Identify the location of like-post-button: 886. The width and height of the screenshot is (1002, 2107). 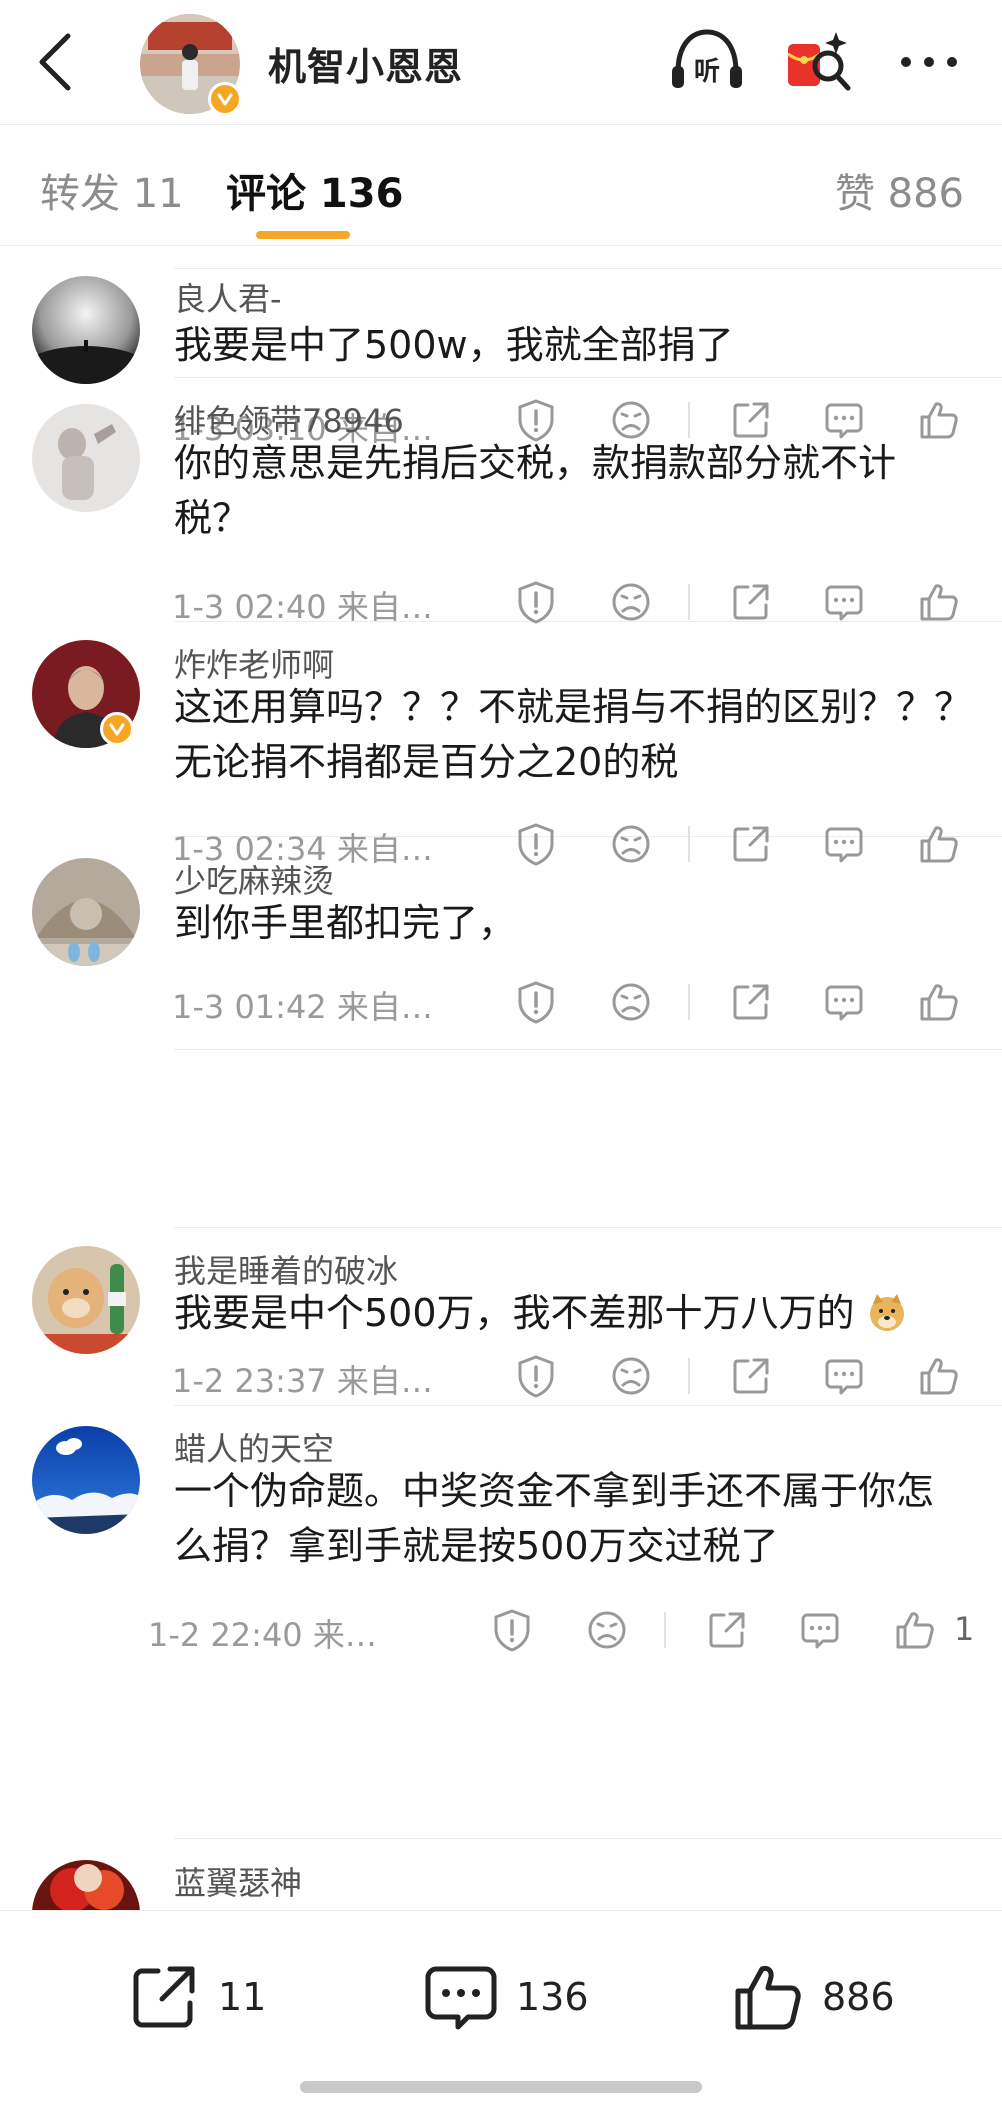
(813, 1997).